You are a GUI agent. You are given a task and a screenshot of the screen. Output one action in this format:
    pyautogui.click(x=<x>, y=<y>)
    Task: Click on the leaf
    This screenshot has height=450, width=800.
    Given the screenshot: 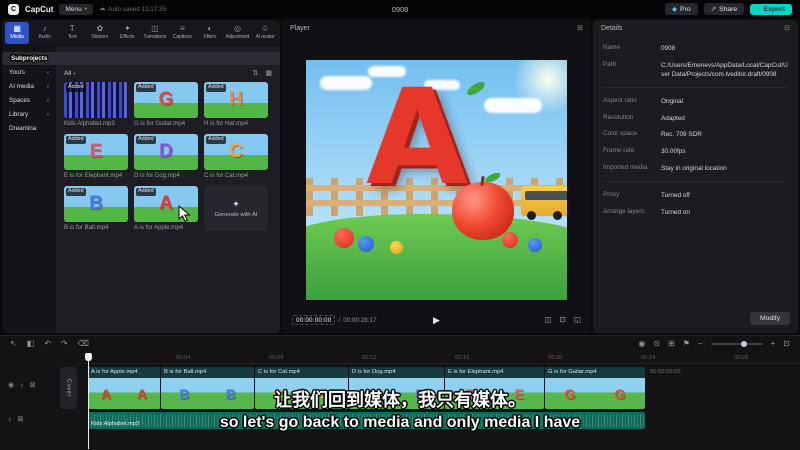 What is the action you would take?
    pyautogui.click(x=476, y=88)
    